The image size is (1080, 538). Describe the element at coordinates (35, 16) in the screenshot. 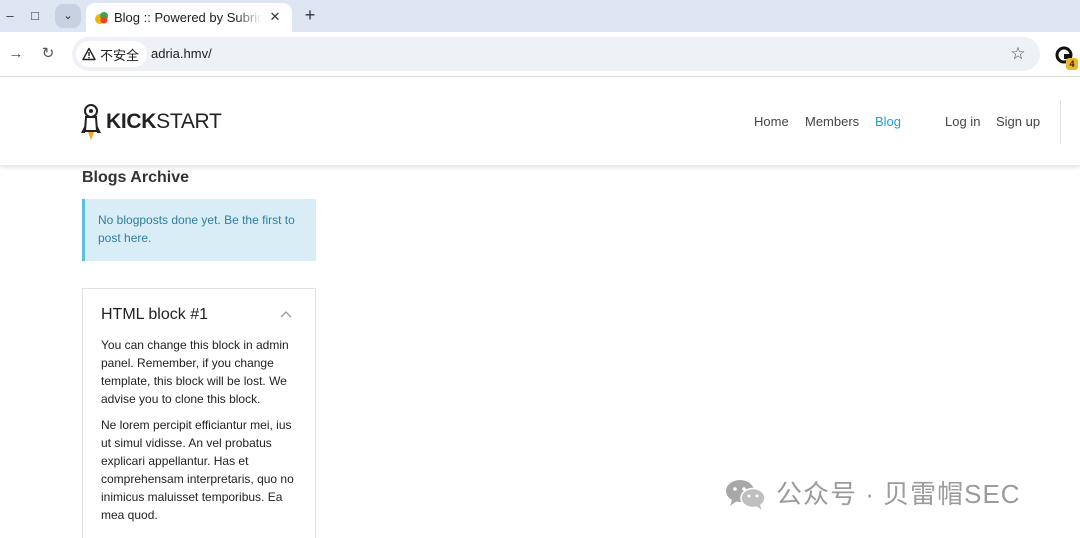

I see `window-restore-button: □` at that location.